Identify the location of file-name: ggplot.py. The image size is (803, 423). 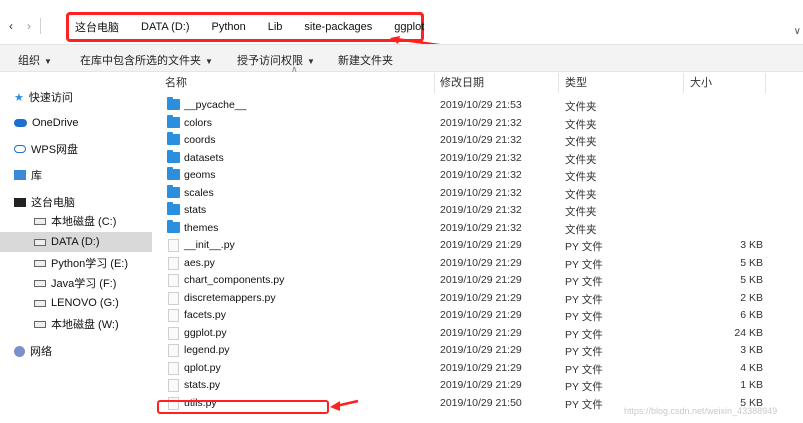
(205, 332).